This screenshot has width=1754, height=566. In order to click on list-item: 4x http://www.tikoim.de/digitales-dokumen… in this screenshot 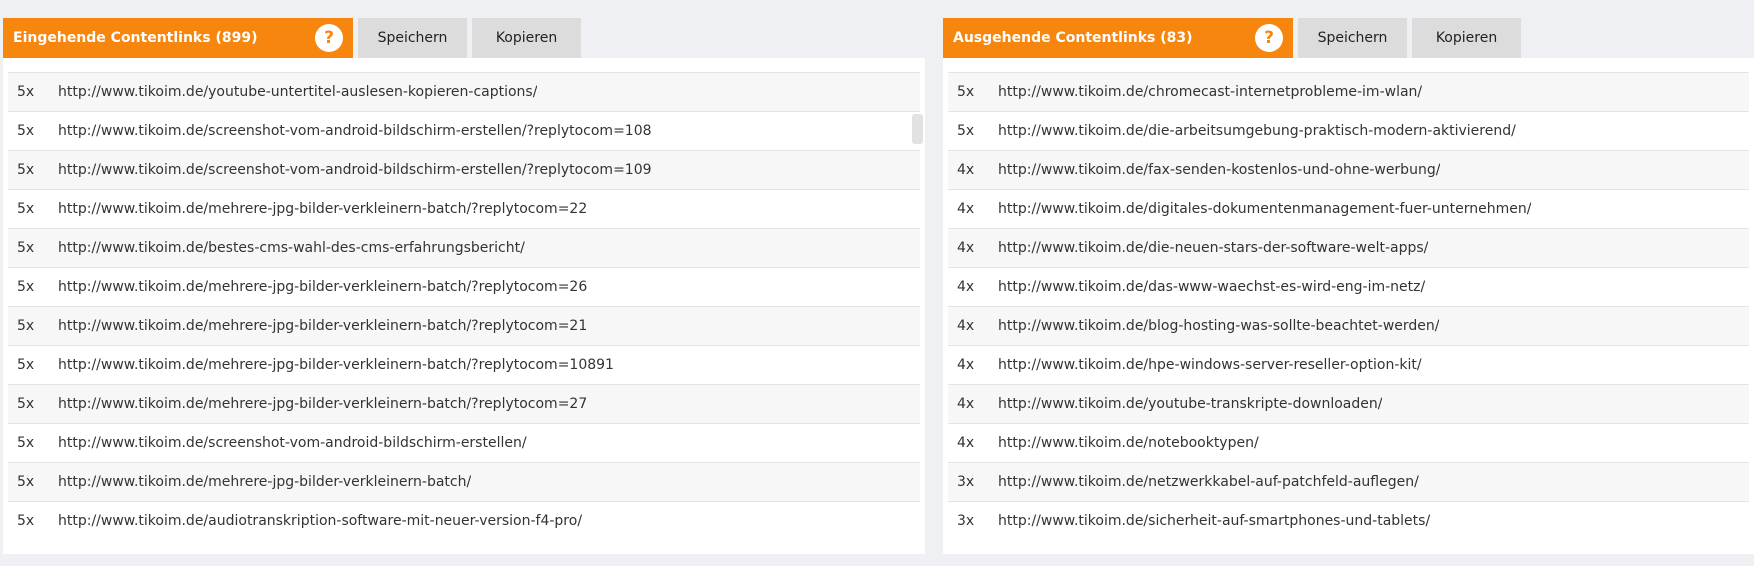, I will do `click(1348, 208)`.